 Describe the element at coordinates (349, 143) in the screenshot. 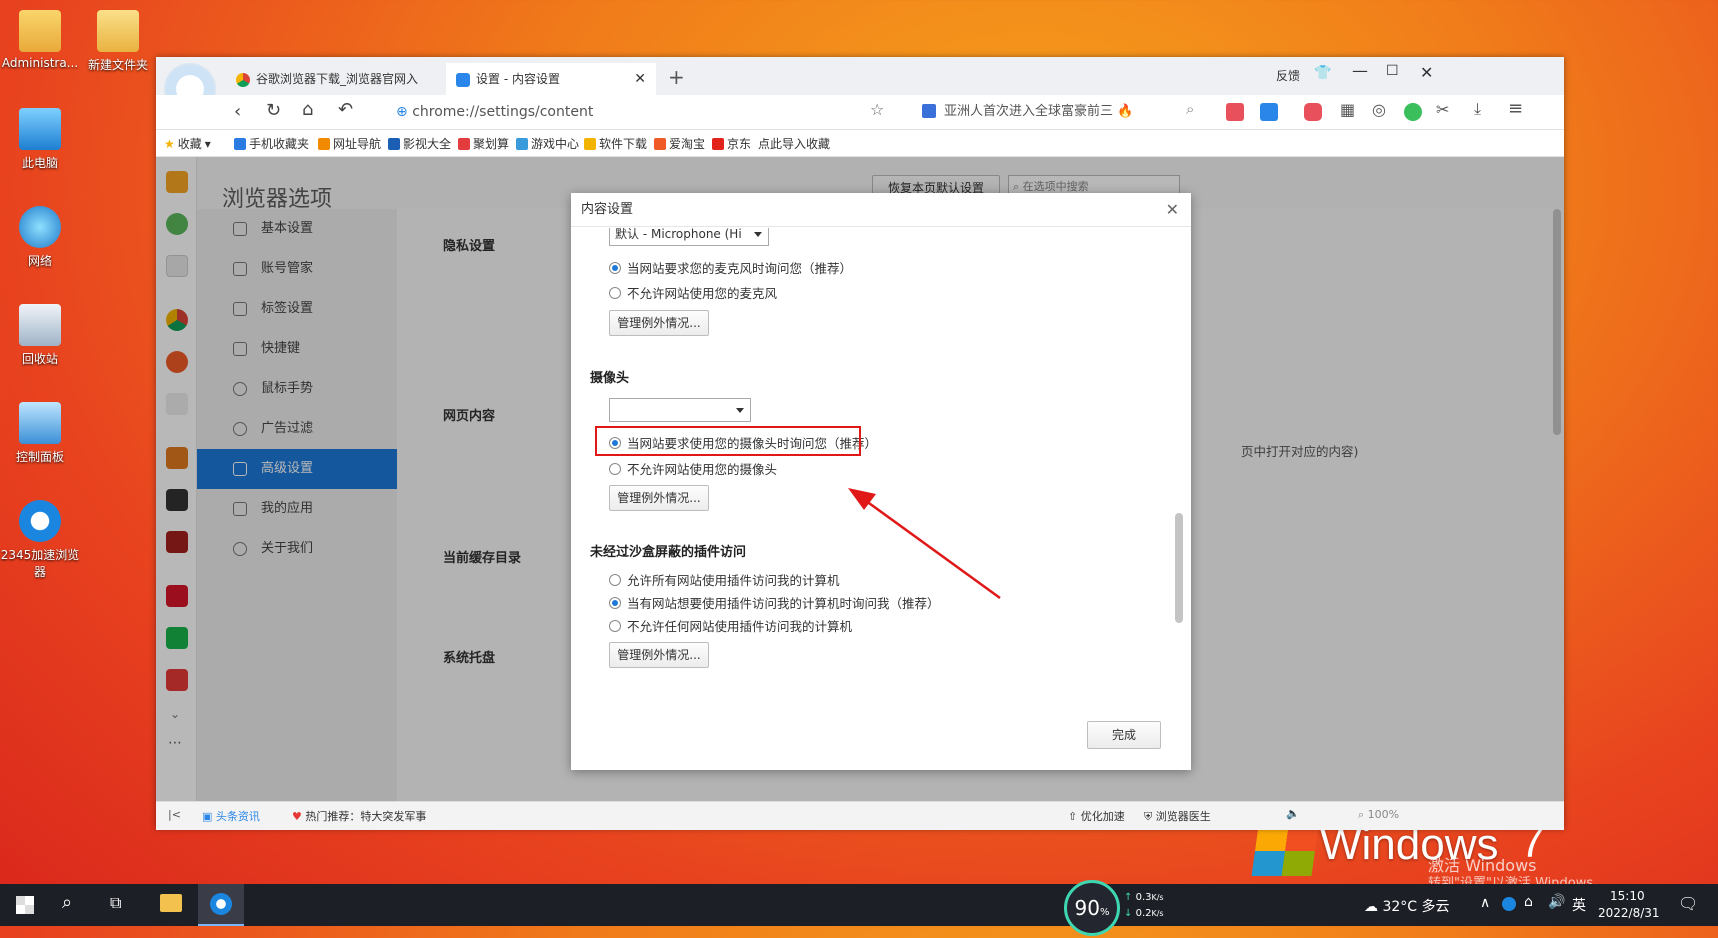

I see `bookmark-nav: 网址导航` at that location.